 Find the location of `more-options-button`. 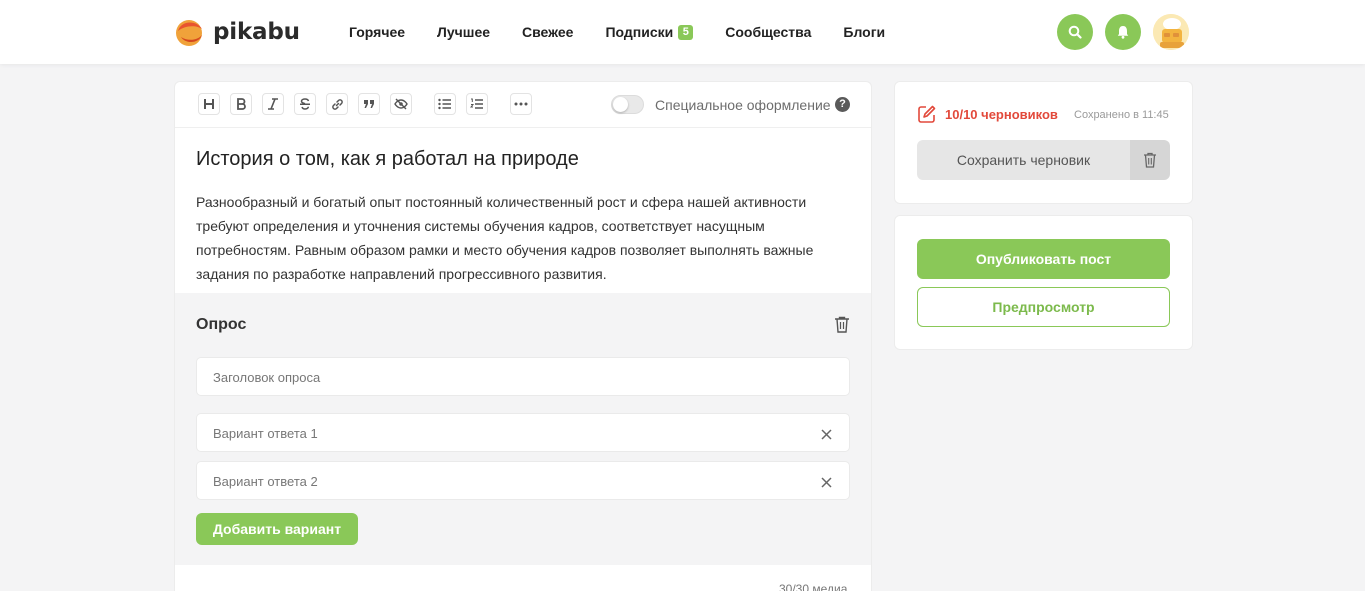

more-options-button is located at coordinates (521, 104).